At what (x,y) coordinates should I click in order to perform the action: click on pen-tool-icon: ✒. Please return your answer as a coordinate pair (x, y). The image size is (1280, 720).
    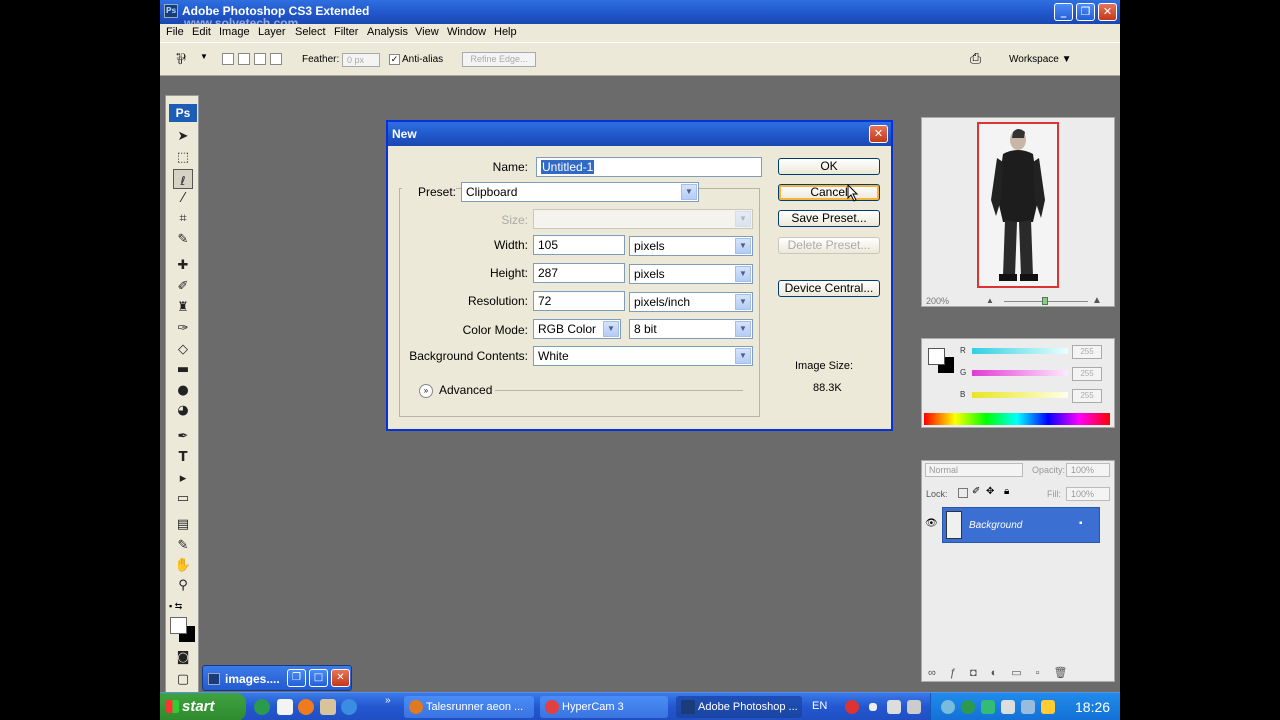
    Looking at the image, I should click on (183, 437).